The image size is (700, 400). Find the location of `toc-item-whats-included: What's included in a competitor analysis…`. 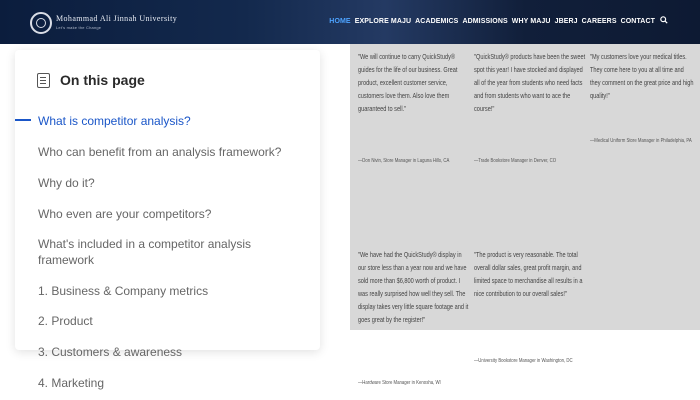

toc-item-whats-included: What's included in a competitor analysis… is located at coordinates (173, 252).